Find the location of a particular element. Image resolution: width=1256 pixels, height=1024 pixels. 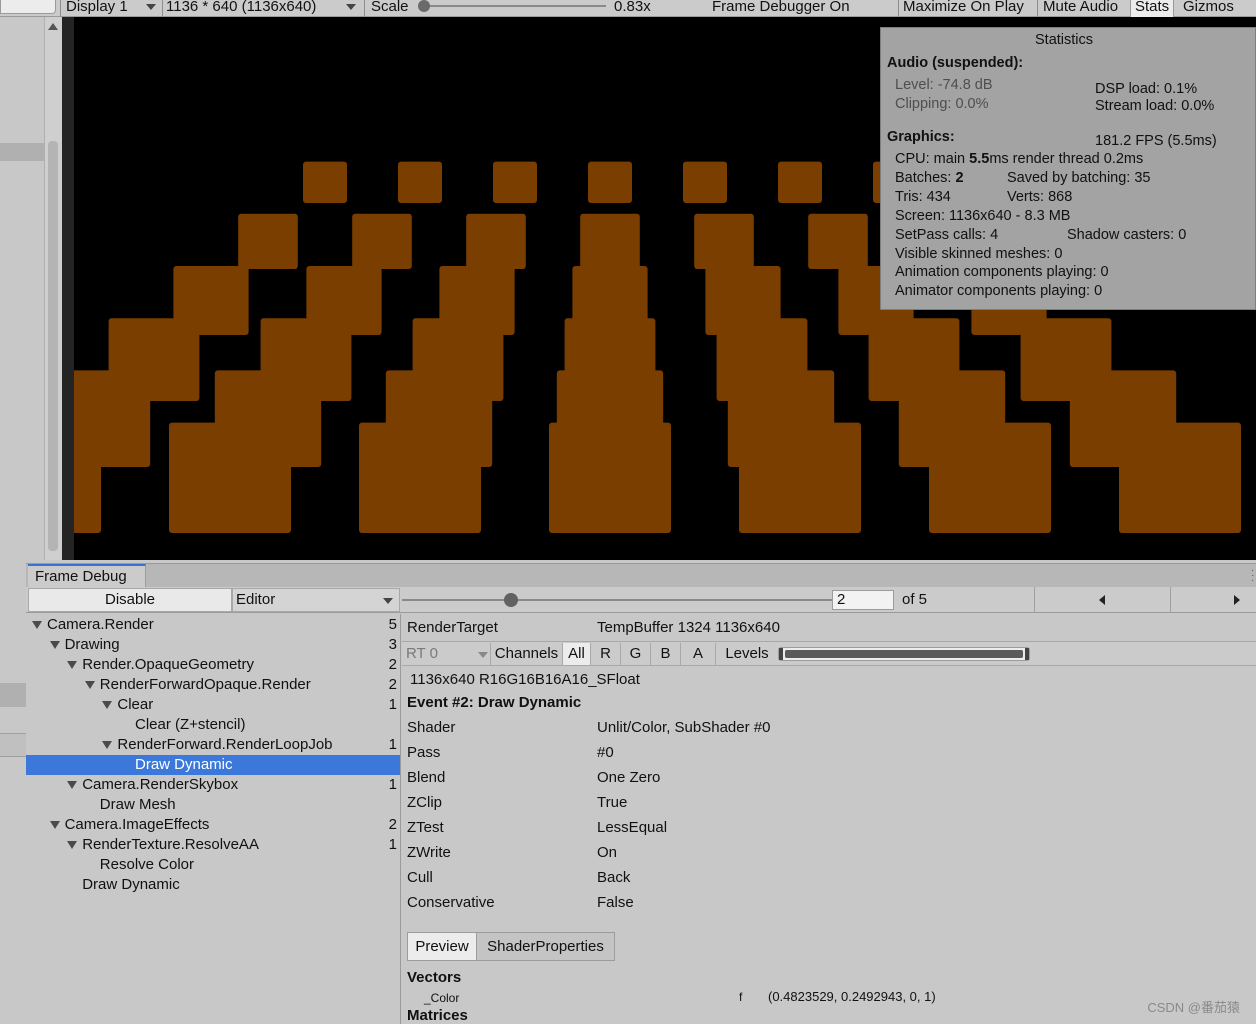

next-event-button is located at coordinates (1213, 600).